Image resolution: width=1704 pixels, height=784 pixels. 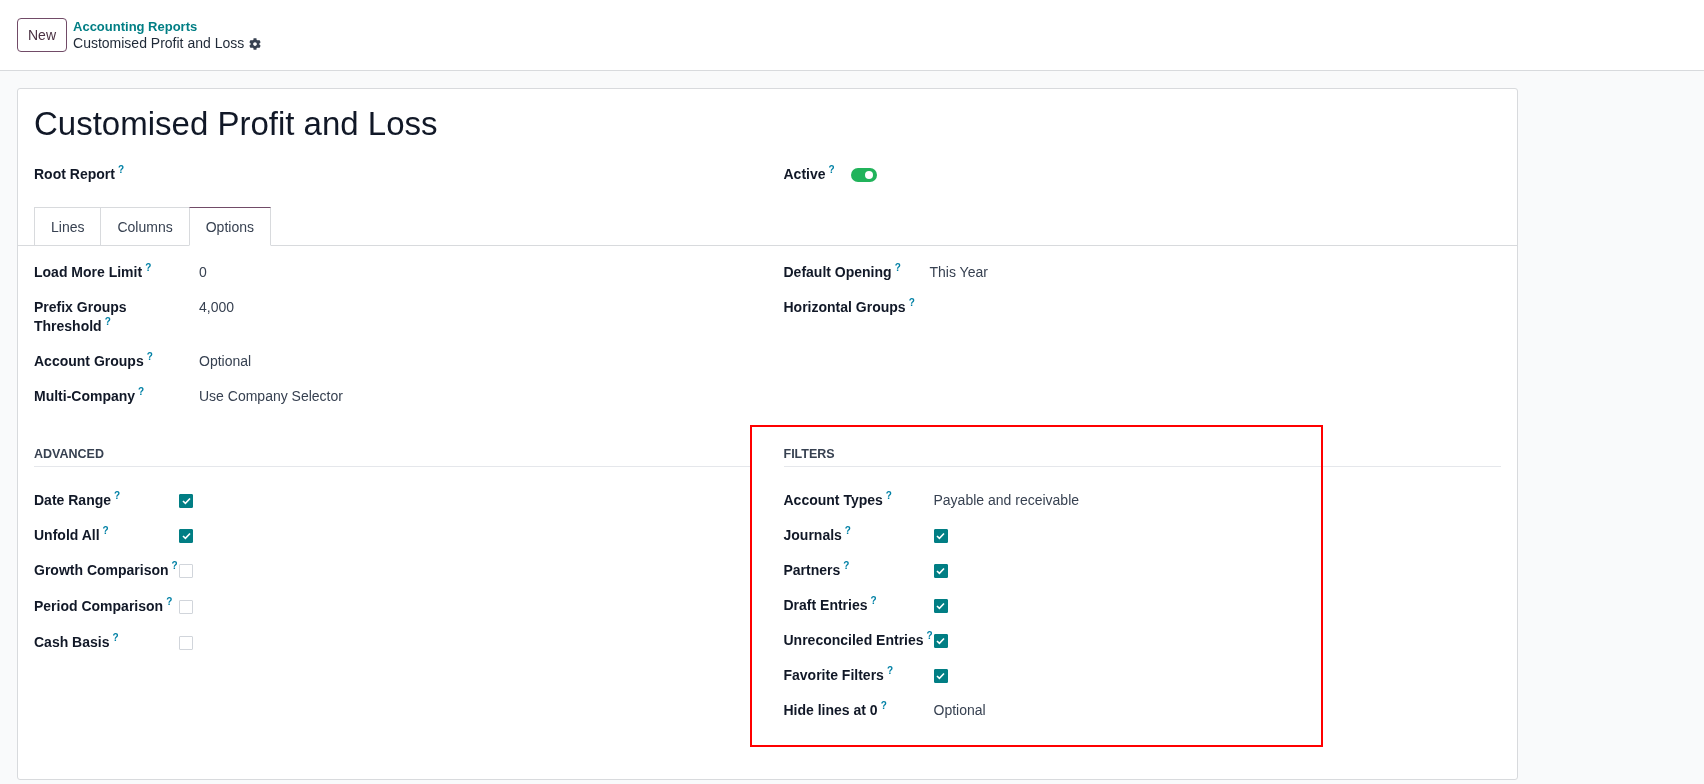 I want to click on breadcrumb-current: Customised Profit and Loss, so click(x=159, y=43).